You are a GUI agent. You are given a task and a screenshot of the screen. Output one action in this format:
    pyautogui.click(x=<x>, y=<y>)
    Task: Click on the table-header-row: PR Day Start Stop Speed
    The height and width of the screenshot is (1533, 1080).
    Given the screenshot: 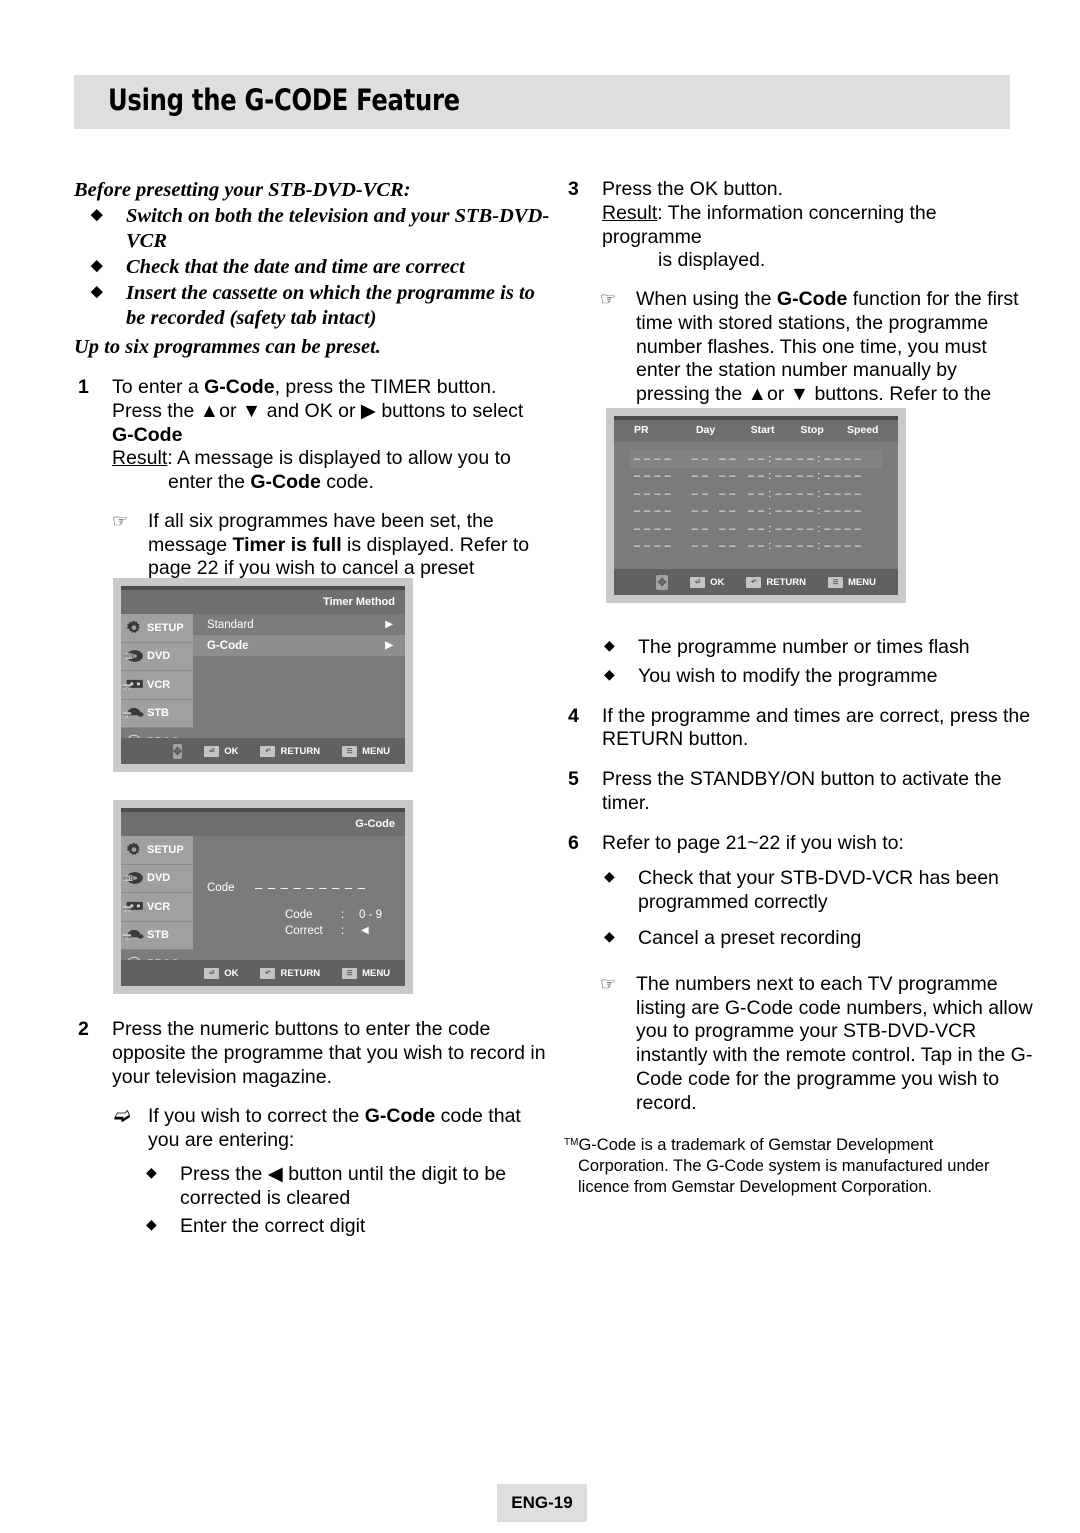 What is the action you would take?
    pyautogui.click(x=756, y=430)
    